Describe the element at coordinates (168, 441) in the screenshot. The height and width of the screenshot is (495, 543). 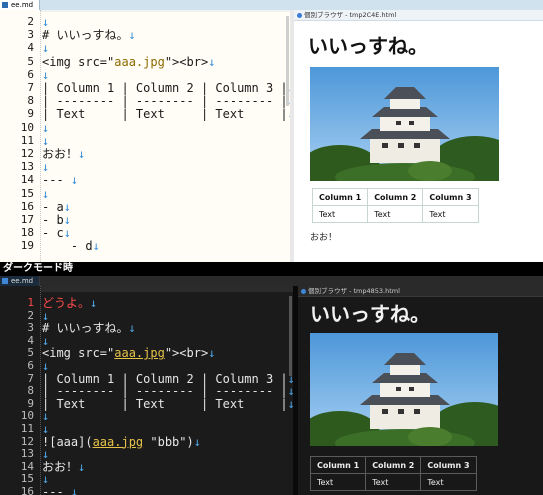
I see `code-text: "bbb")` at that location.